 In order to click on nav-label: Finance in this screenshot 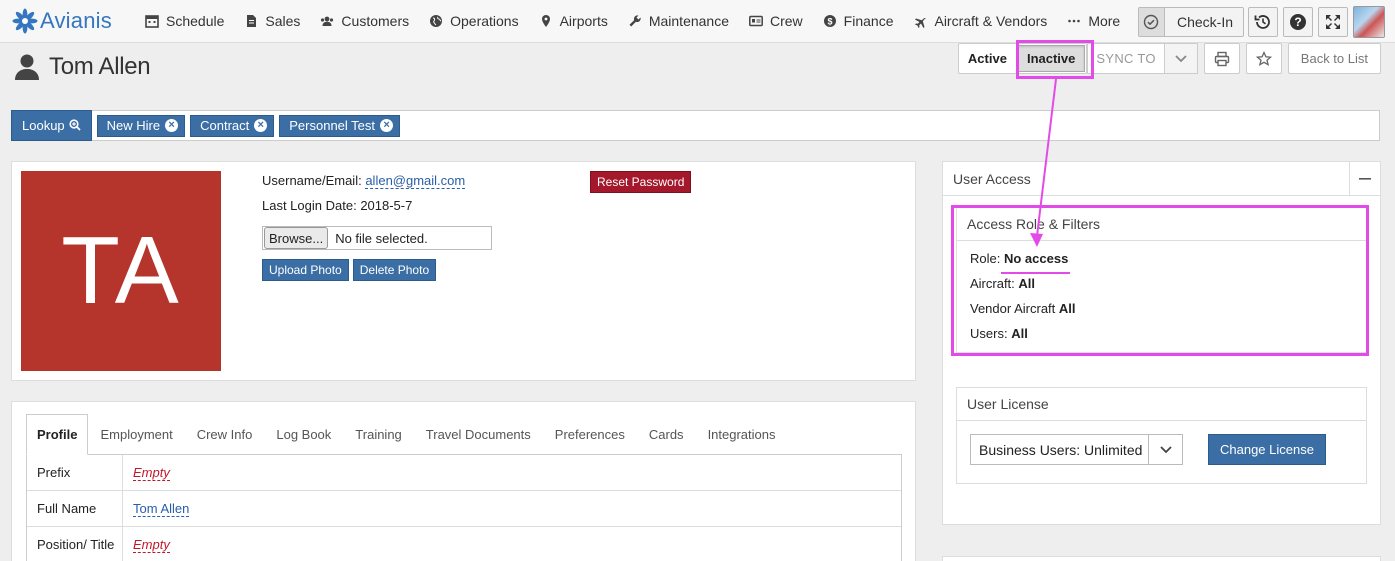, I will do `click(868, 21)`.